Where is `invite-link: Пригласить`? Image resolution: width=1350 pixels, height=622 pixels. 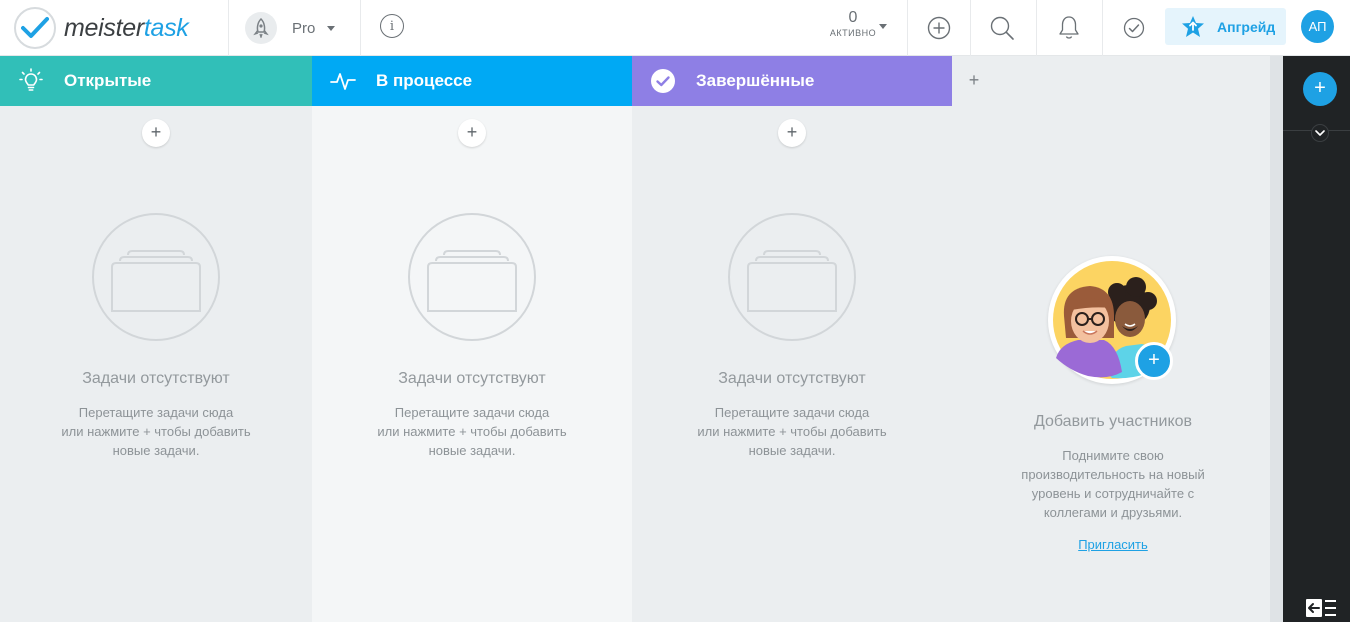
invite-link: Пригласить is located at coordinates (1113, 544).